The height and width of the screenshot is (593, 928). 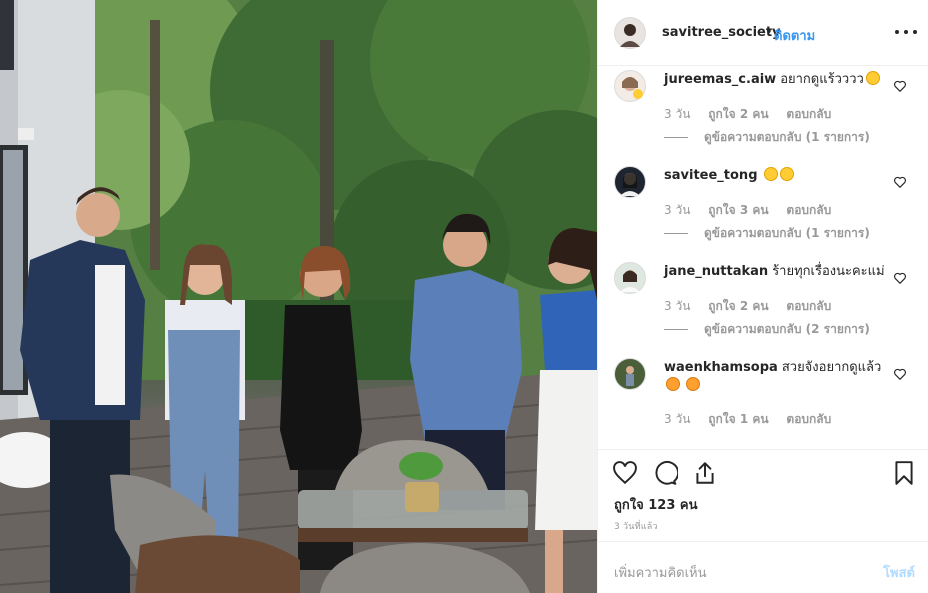 What do you see at coordinates (630, 33) in the screenshot?
I see `author-avatar` at bounding box center [630, 33].